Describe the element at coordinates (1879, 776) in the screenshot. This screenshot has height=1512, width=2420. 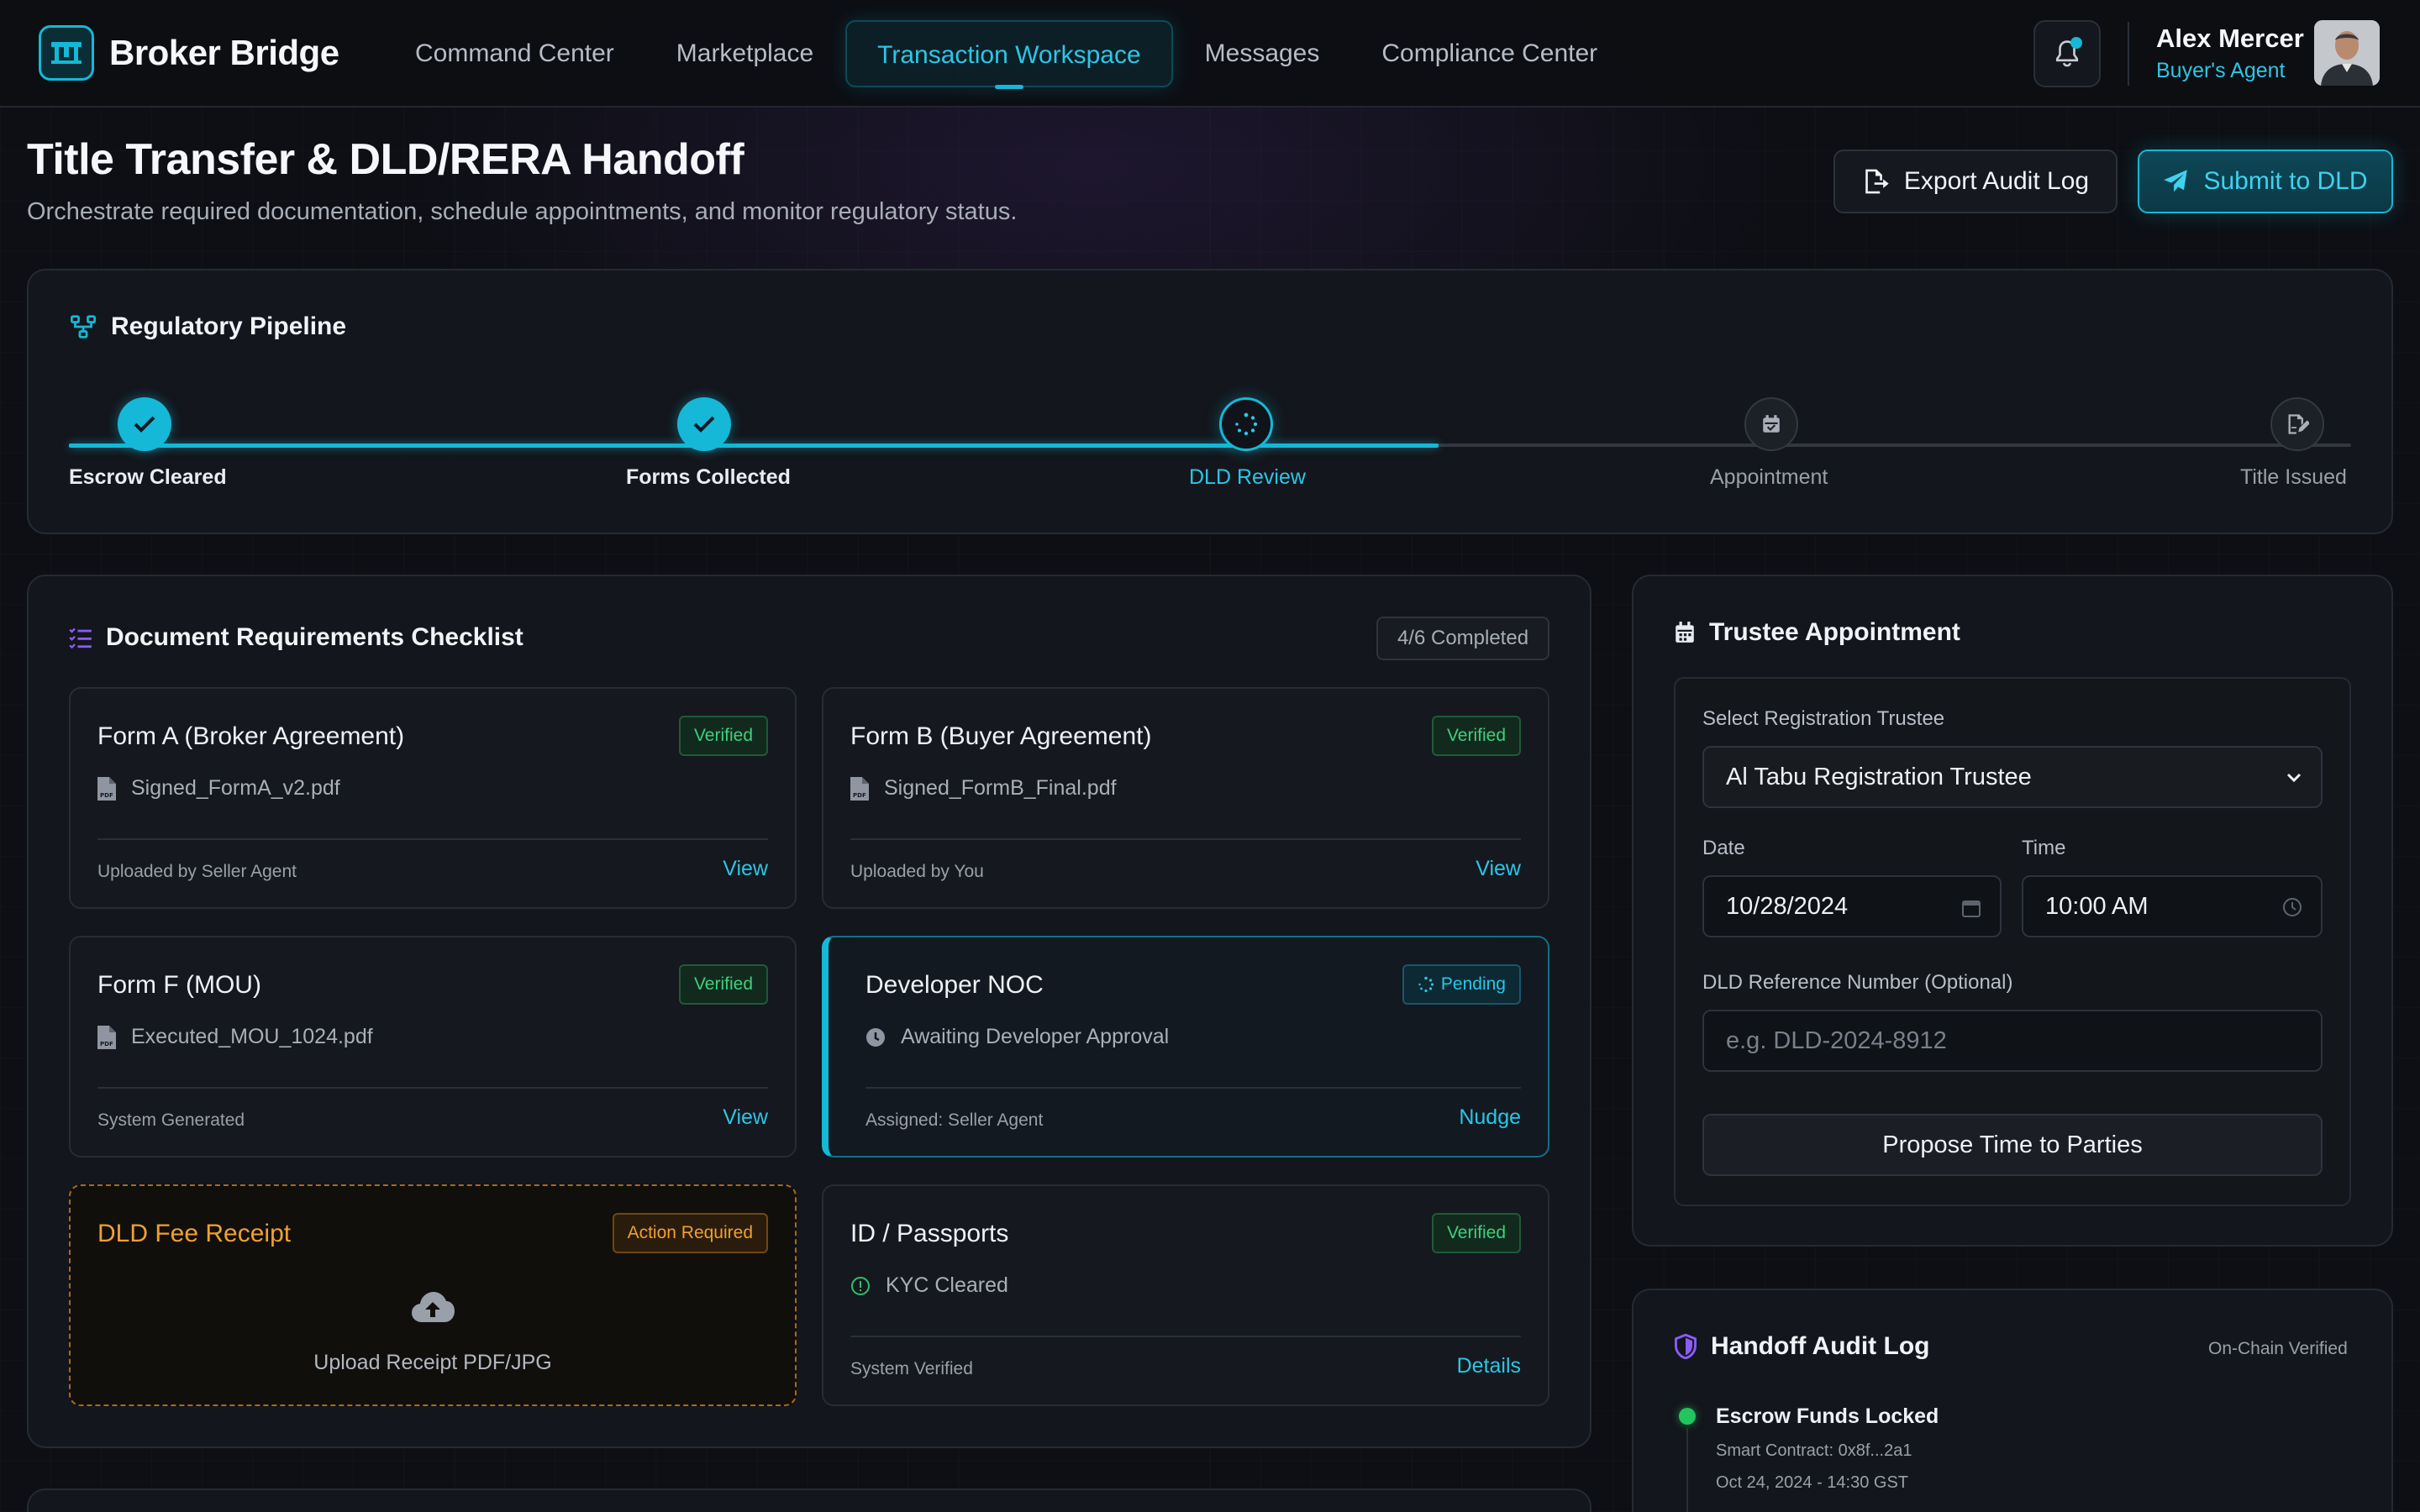
I see `trustee-select-value: Al Tabu Registration Trustee` at that location.